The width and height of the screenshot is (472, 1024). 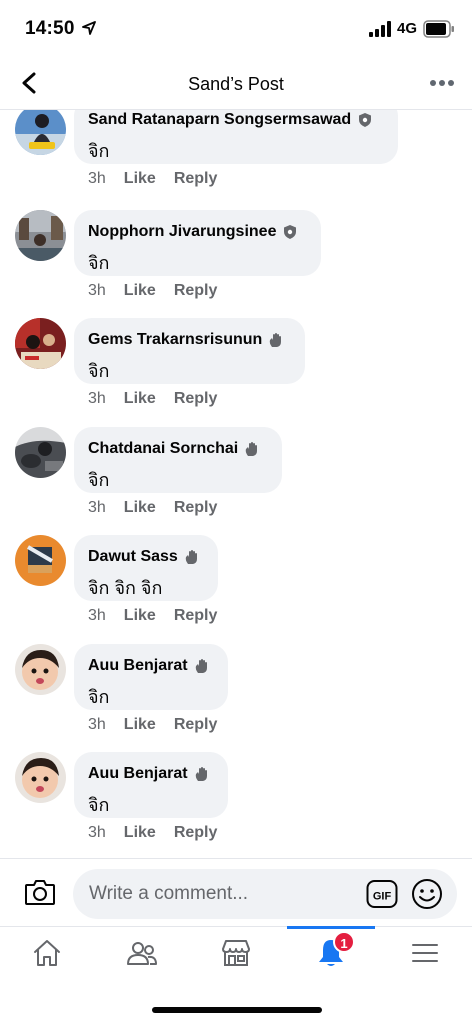 I want to click on tab-menu, so click(x=425, y=957).